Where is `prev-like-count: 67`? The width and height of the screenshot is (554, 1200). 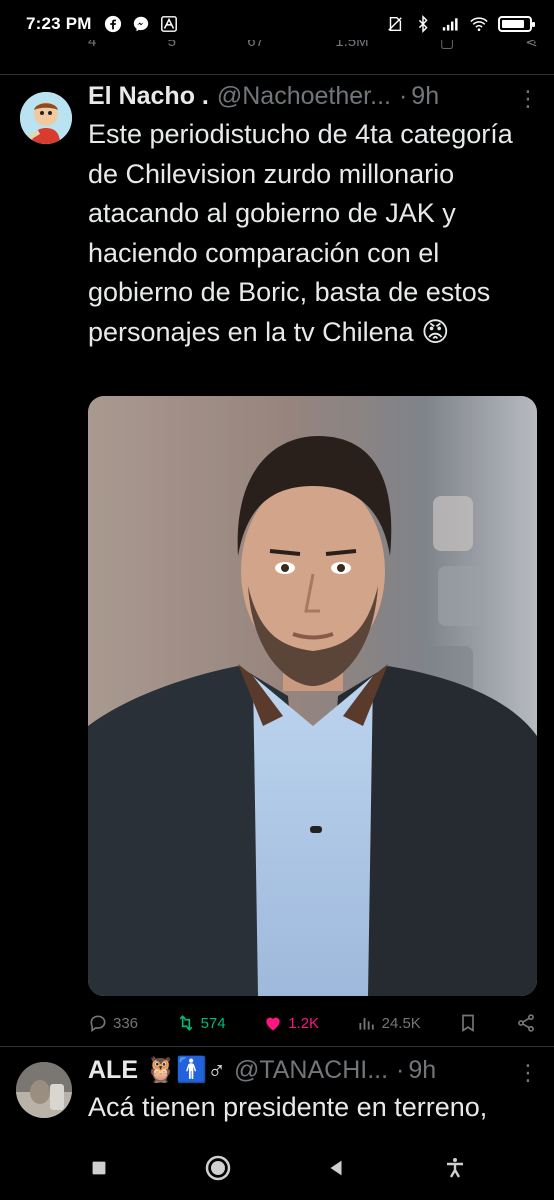
prev-like-count: 67 is located at coordinates (255, 45).